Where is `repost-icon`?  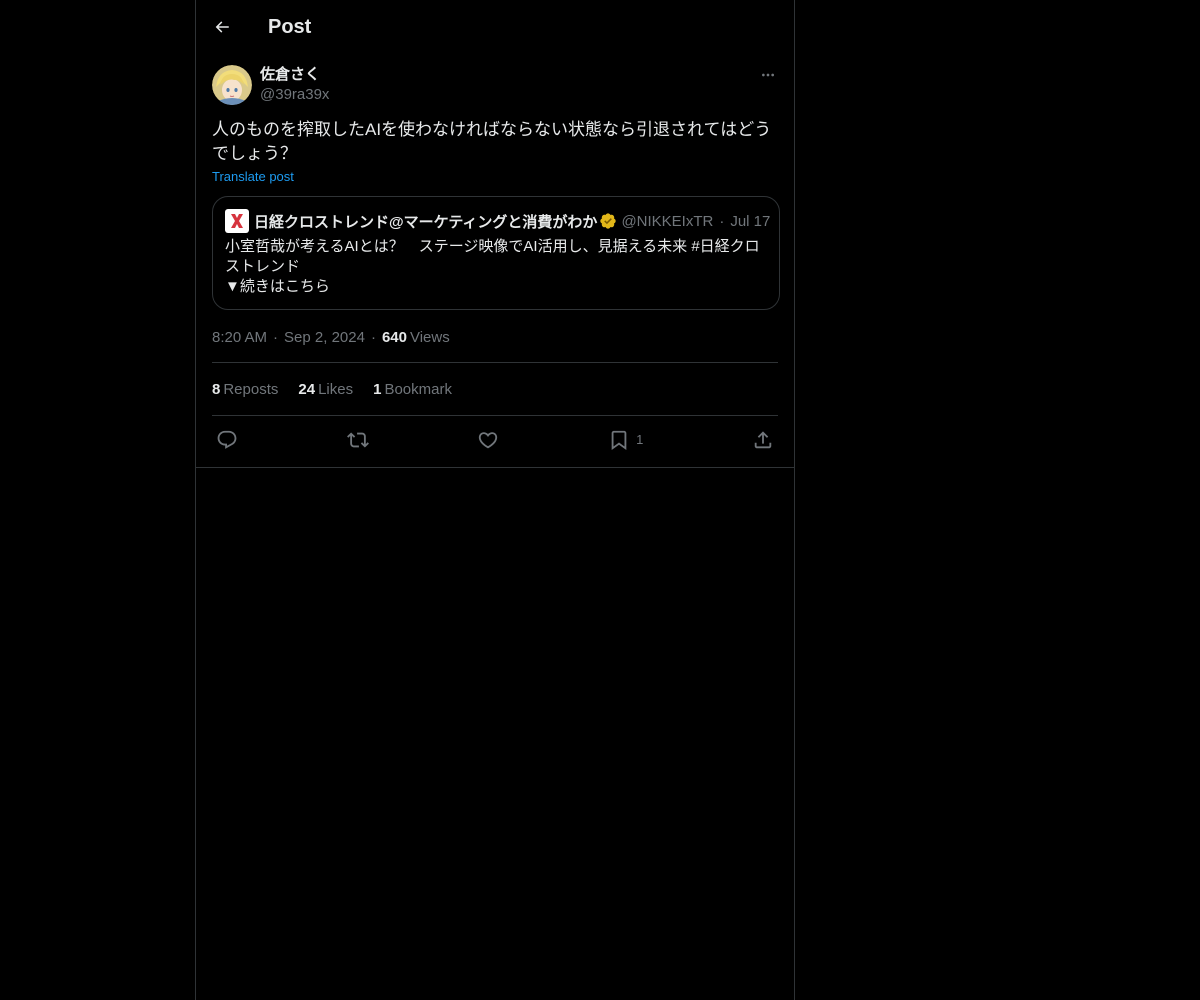 repost-icon is located at coordinates (357, 439).